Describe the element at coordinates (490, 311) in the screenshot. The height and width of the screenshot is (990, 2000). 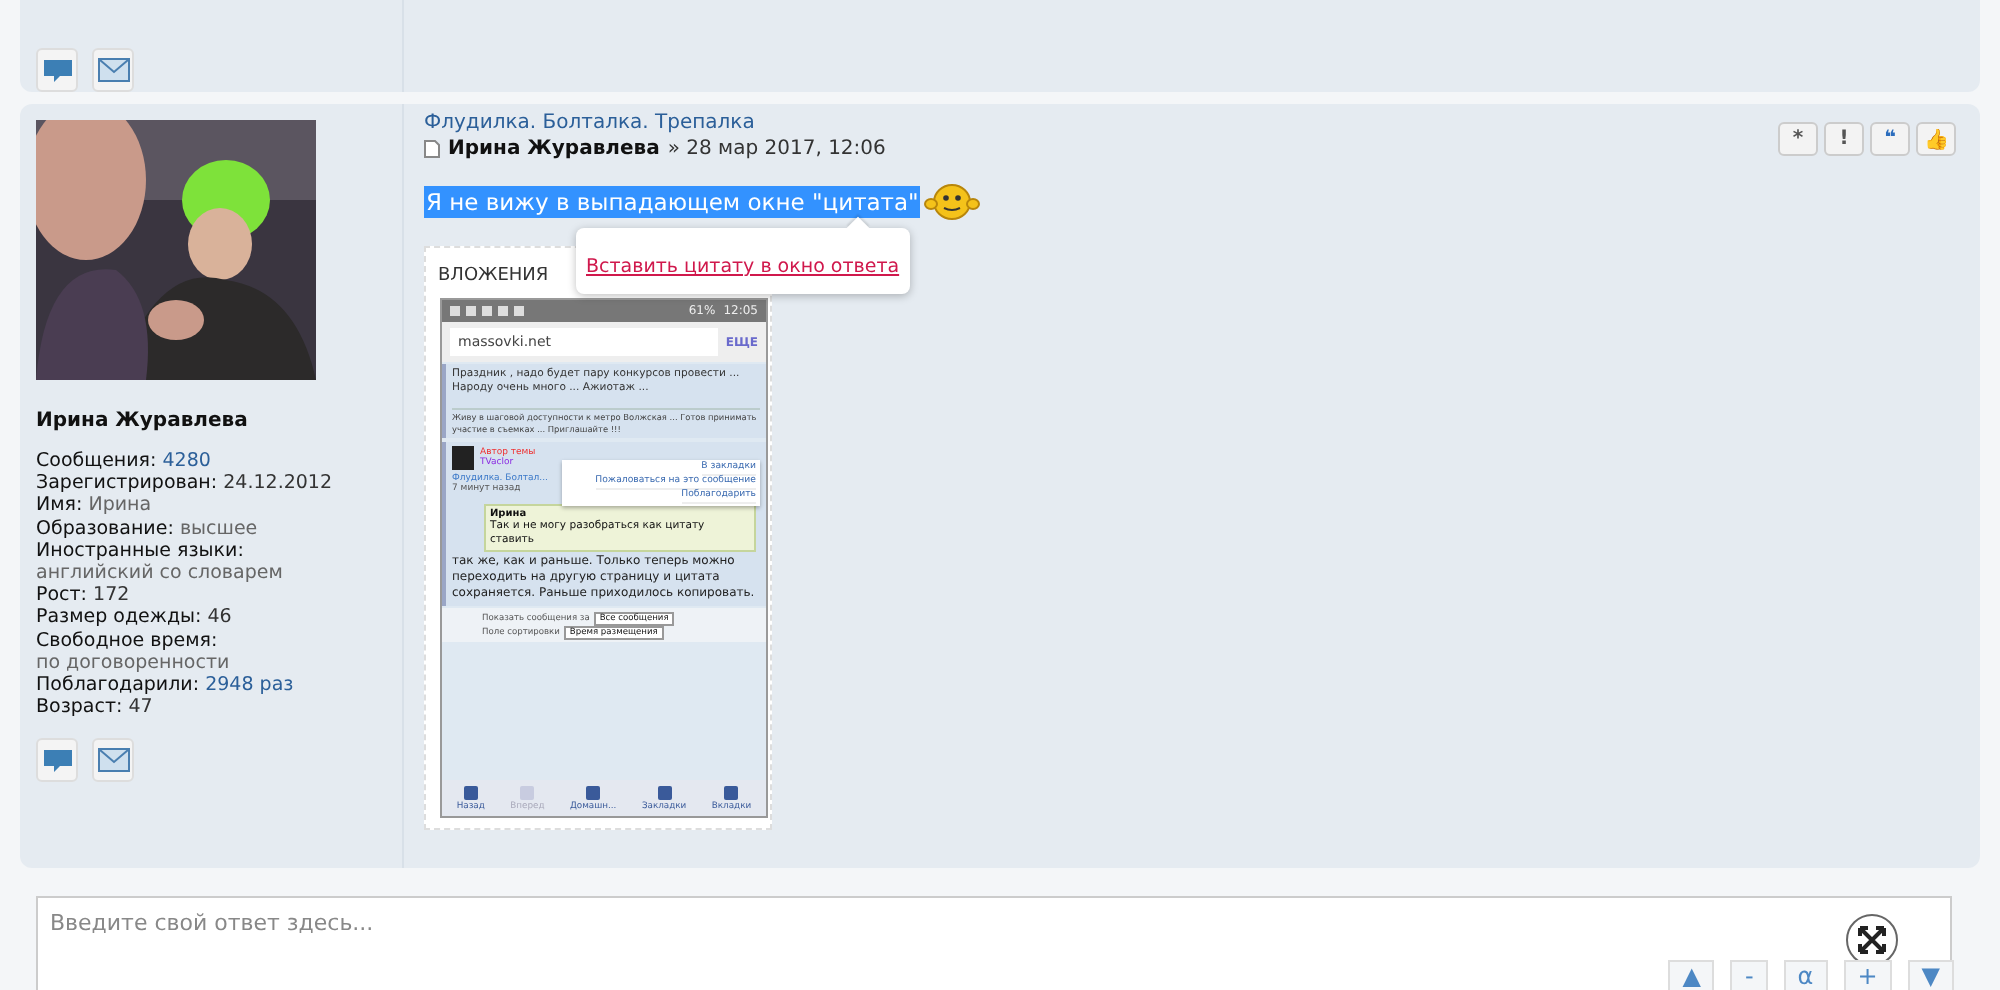
I see `status-icons` at that location.